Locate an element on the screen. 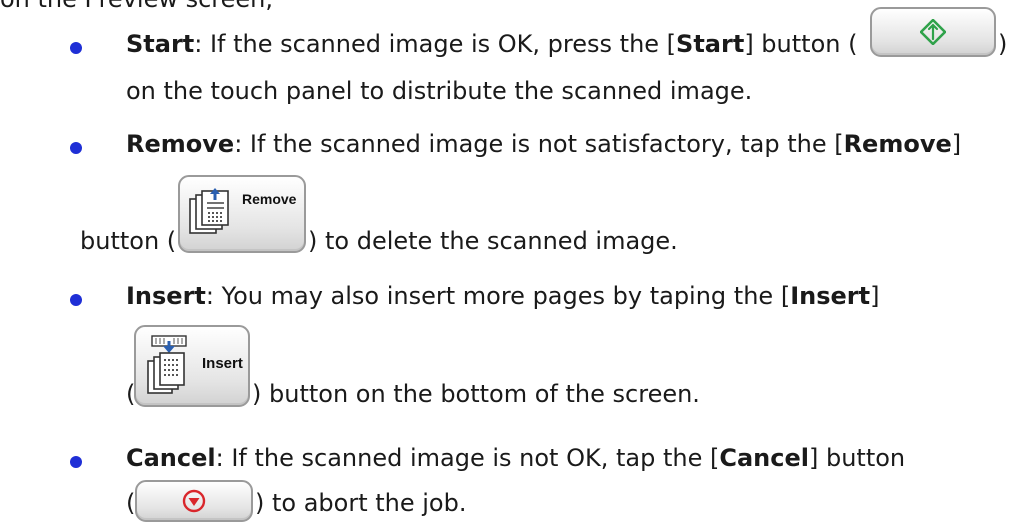 The height and width of the screenshot is (527, 1014). start-button-image is located at coordinates (933, 32).